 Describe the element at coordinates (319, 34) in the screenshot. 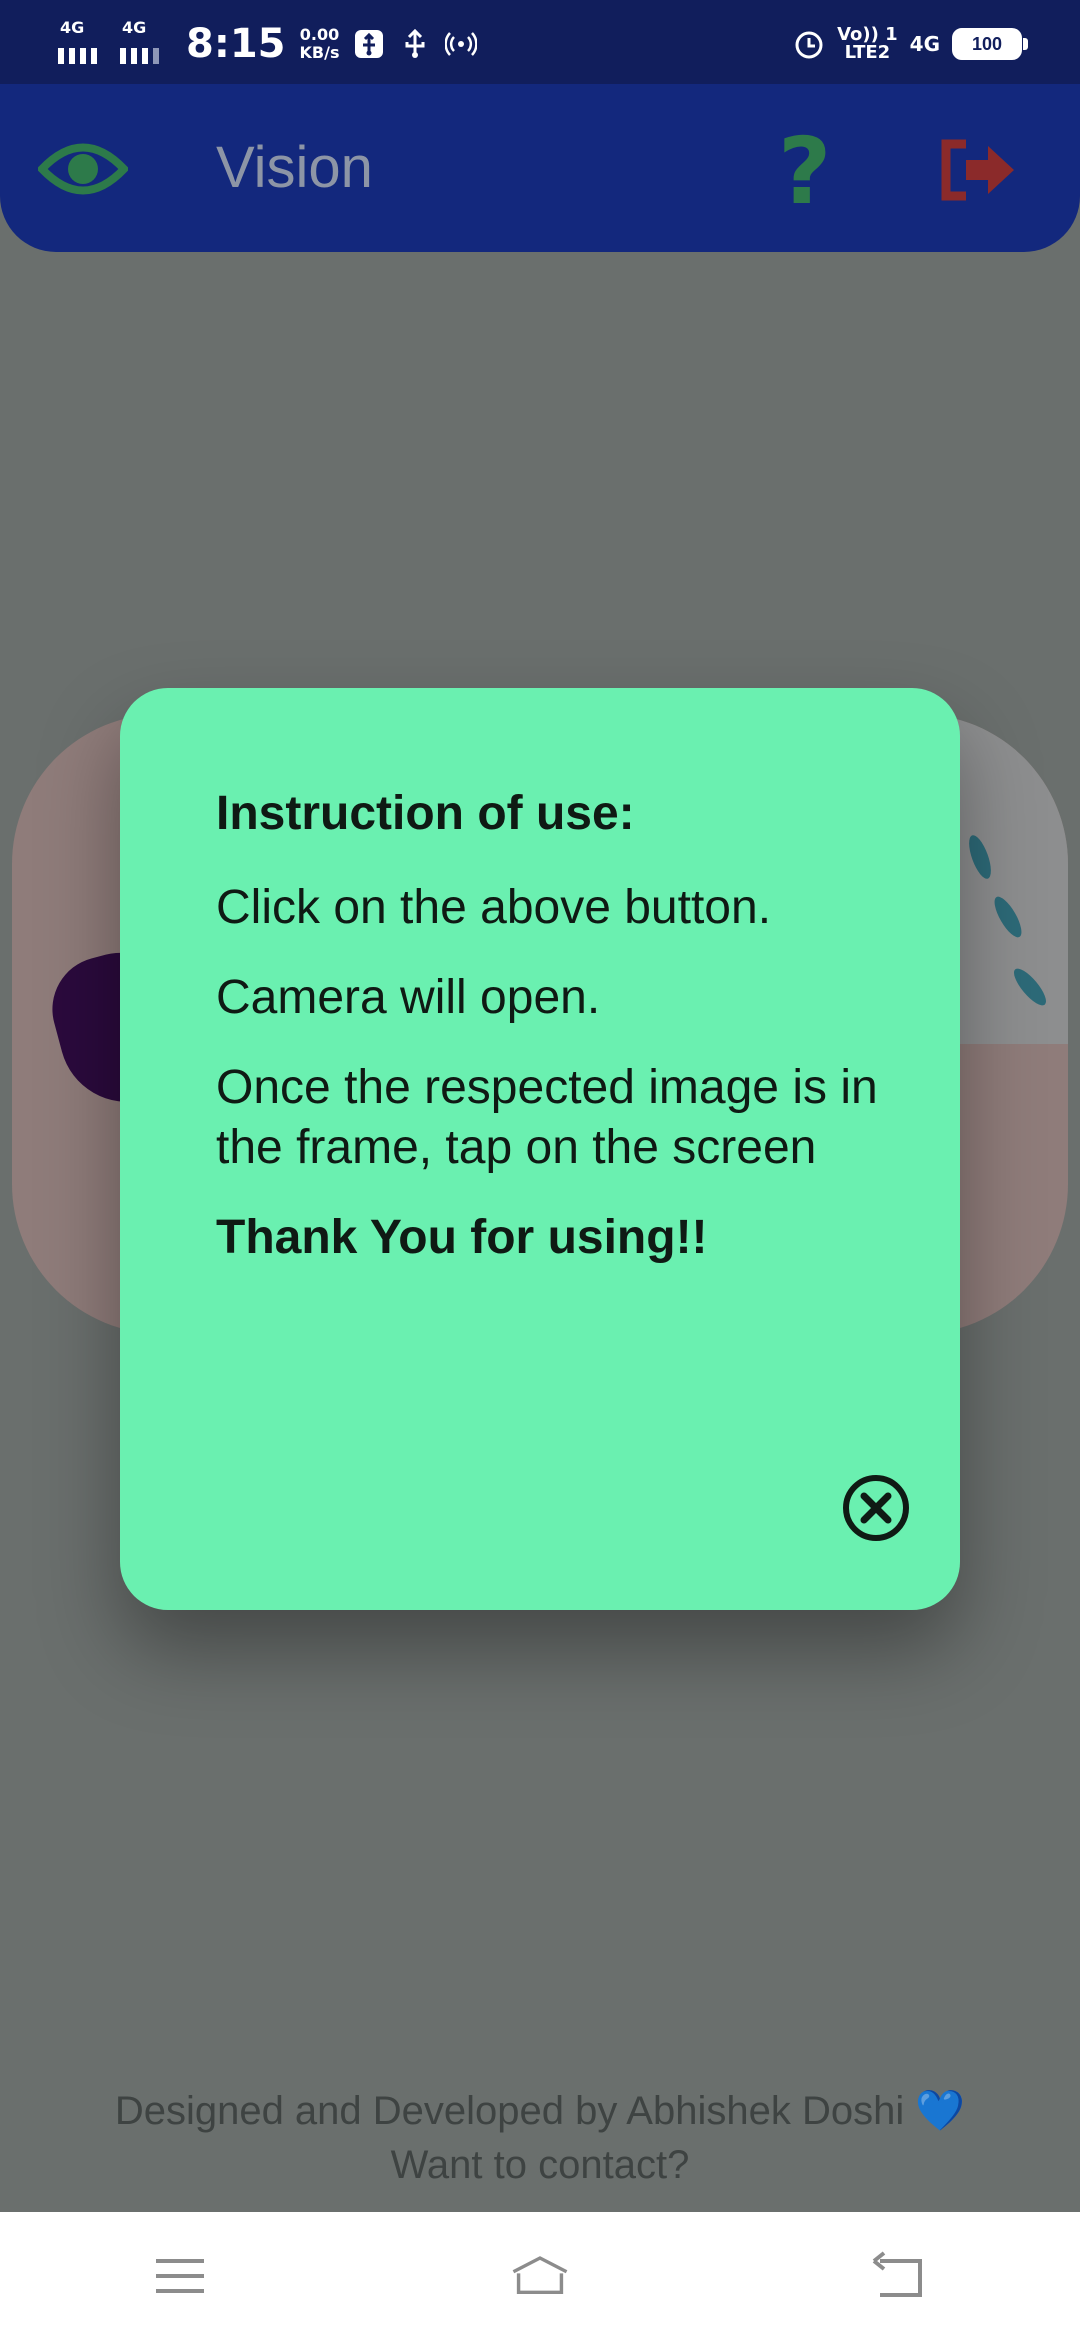

I see `speed-value: 0.00` at that location.